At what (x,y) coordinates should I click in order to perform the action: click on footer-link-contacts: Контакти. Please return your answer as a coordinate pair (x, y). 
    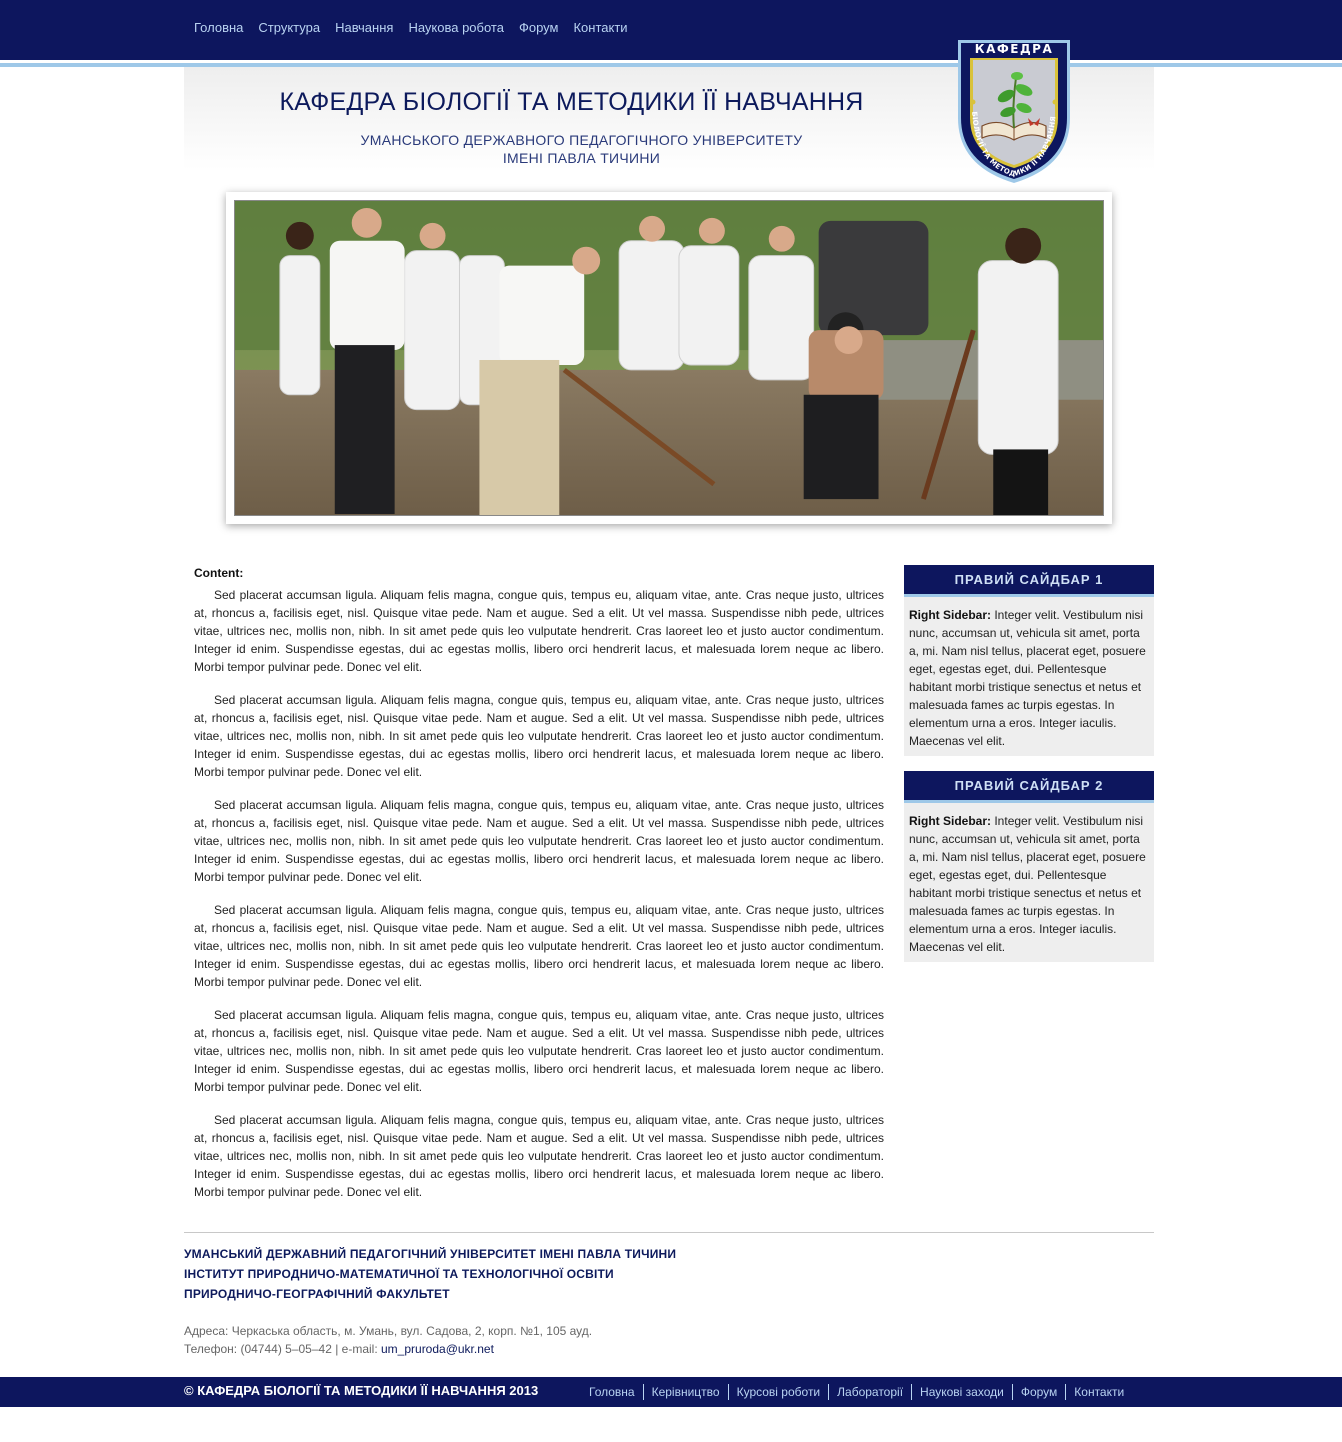
    Looking at the image, I should click on (1098, 1392).